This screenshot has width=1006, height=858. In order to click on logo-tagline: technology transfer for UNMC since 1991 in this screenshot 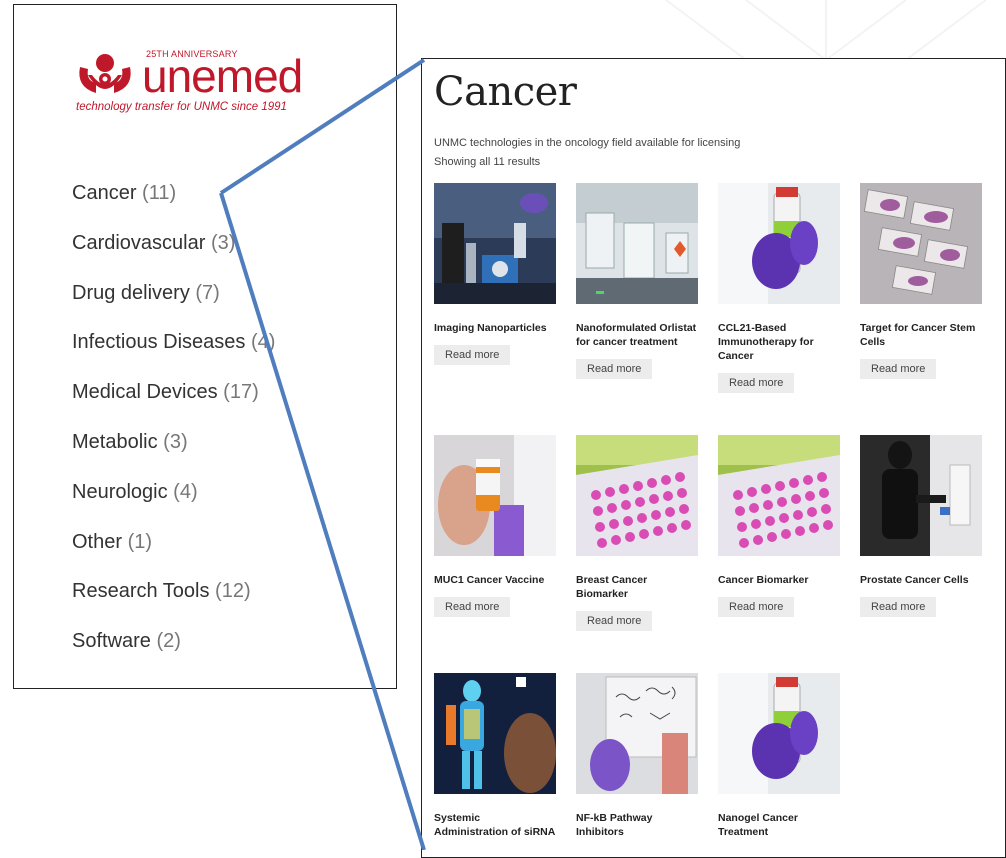, I will do `click(181, 107)`.